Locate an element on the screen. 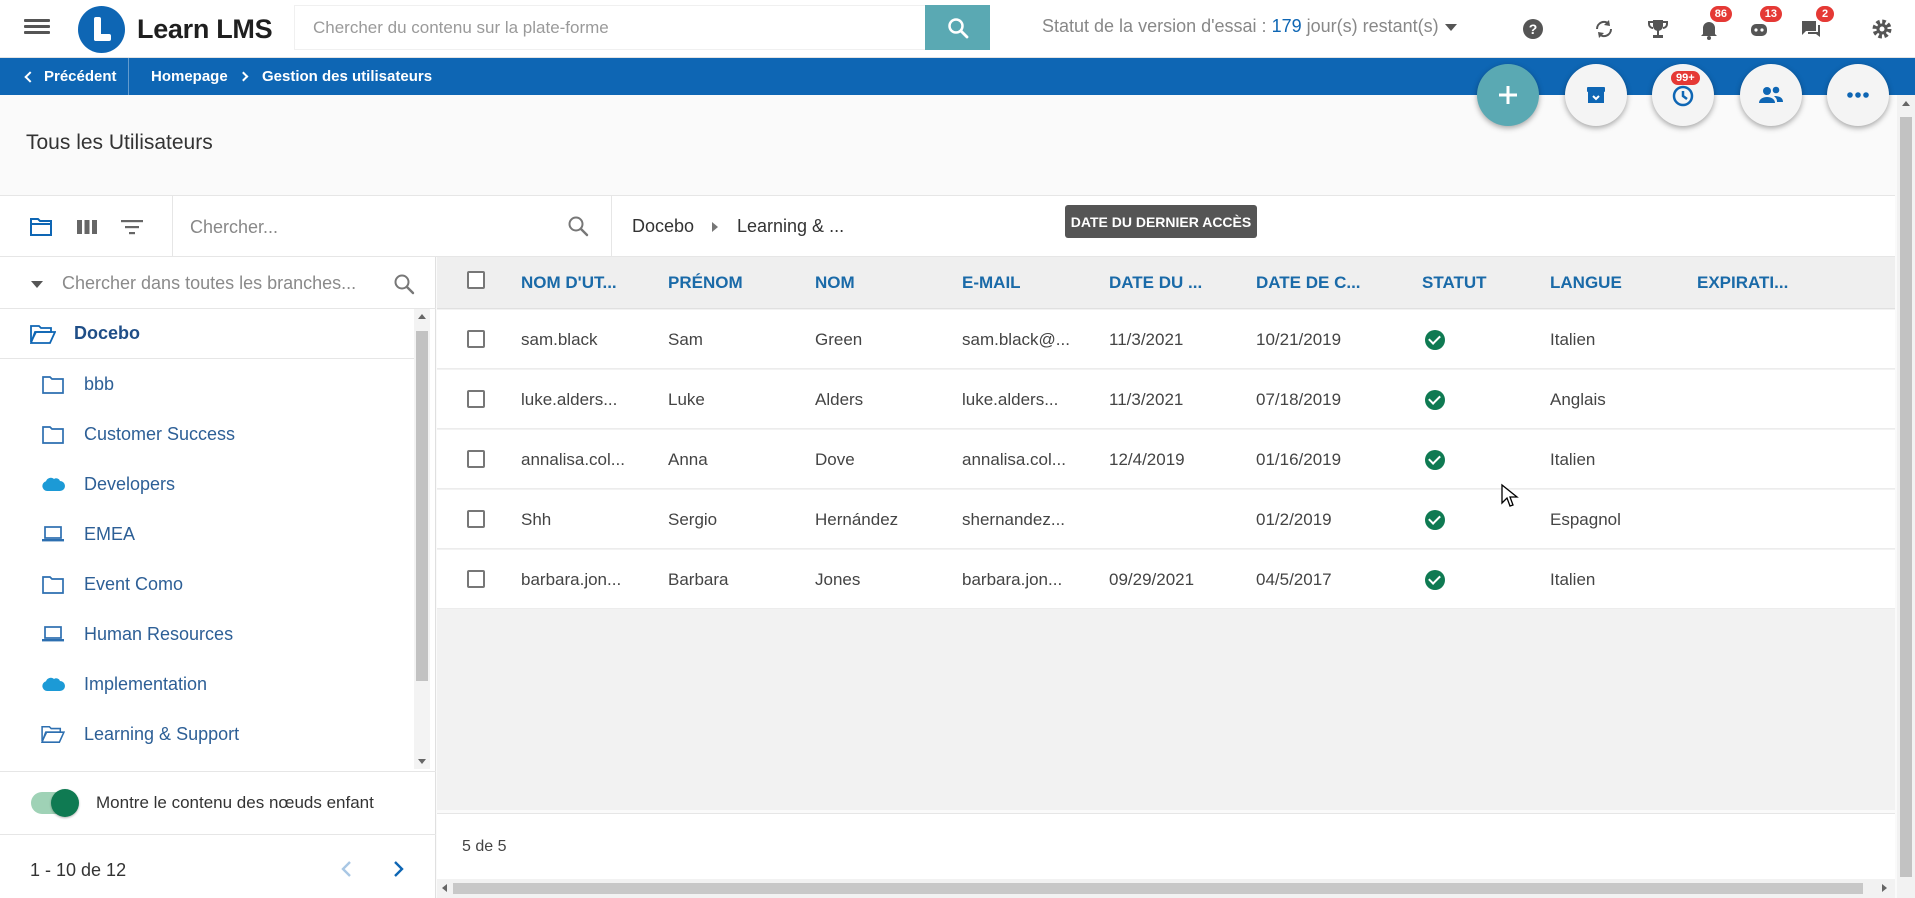 This screenshot has width=1915, height=898. breadcrumb-home: Homepage is located at coordinates (189, 76).